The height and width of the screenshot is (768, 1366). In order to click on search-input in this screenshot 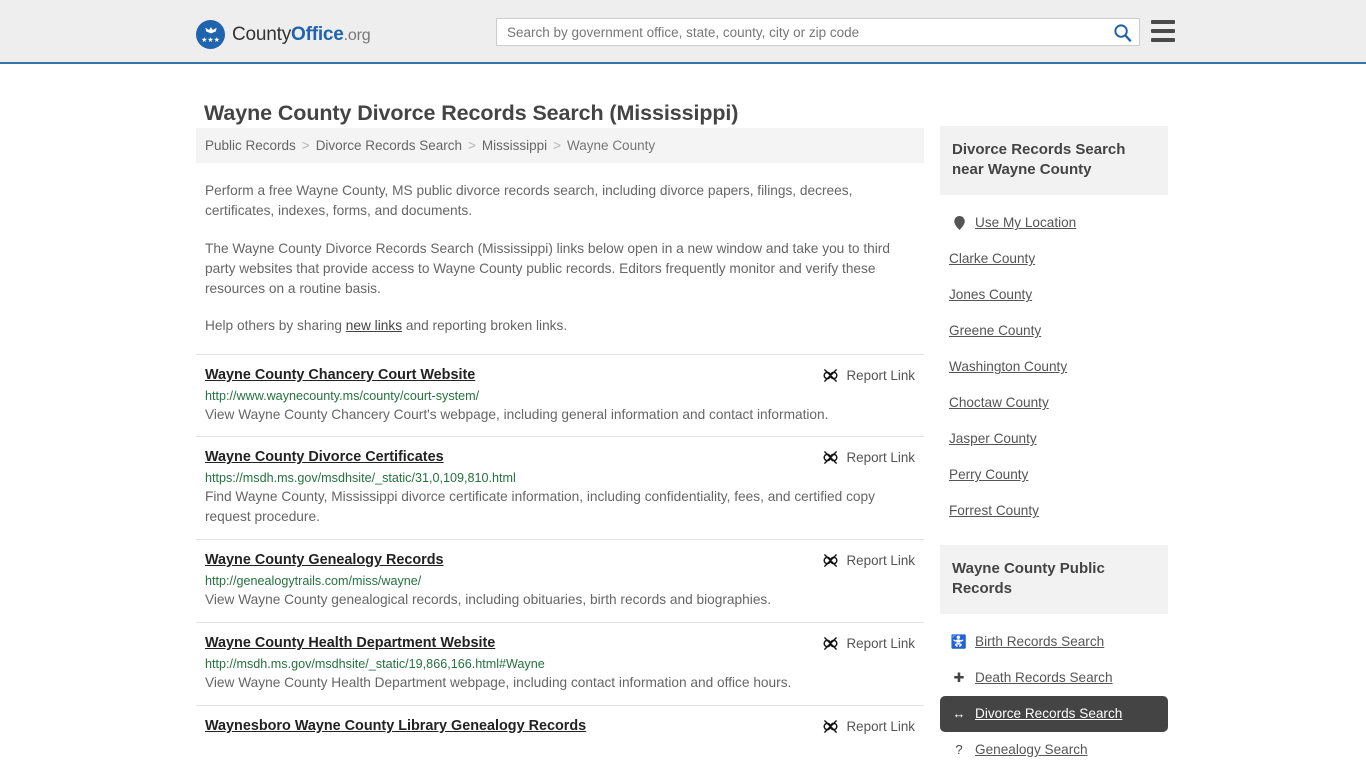, I will do `click(801, 32)`.